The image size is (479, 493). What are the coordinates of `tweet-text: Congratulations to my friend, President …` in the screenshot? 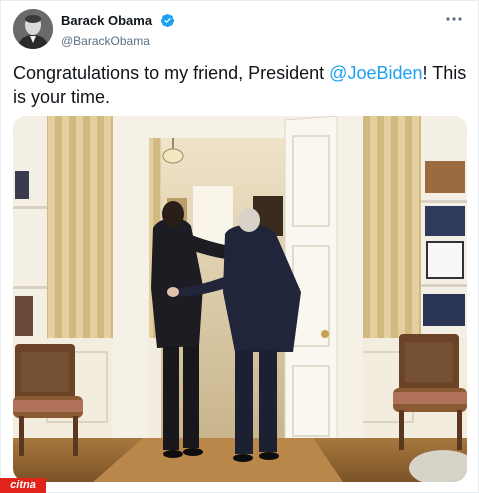 It's located at (240, 85).